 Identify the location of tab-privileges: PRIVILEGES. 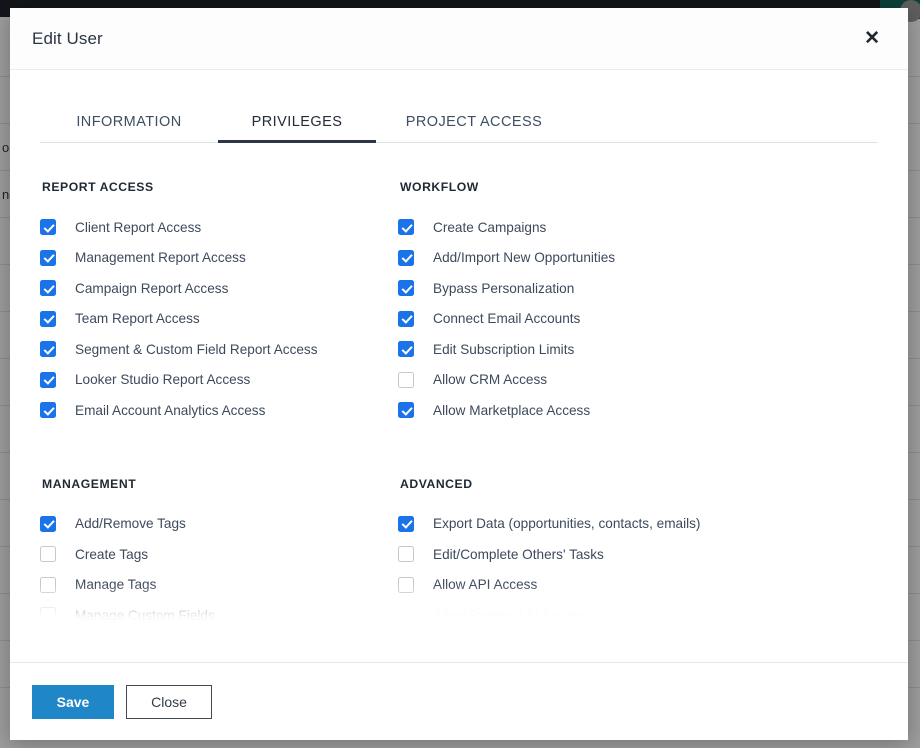
(297, 124).